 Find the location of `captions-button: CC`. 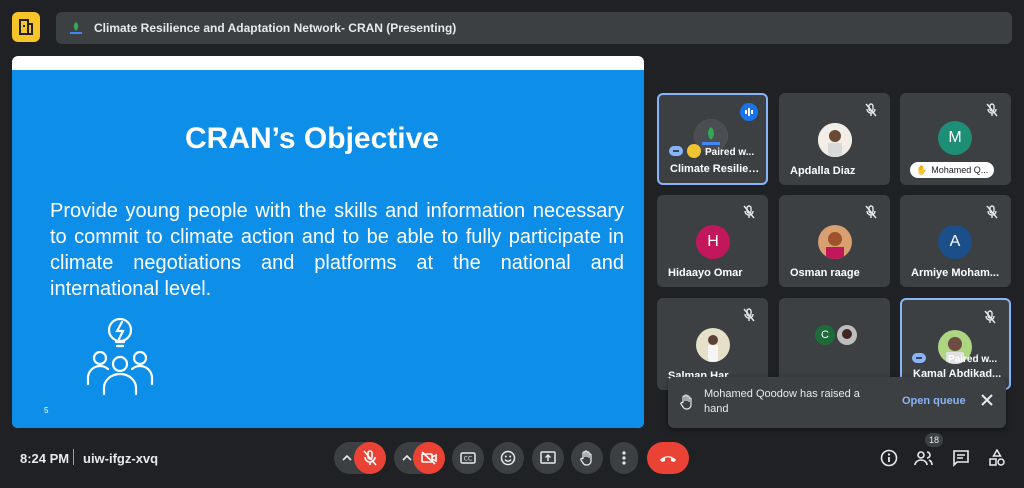

captions-button: CC is located at coordinates (468, 458).